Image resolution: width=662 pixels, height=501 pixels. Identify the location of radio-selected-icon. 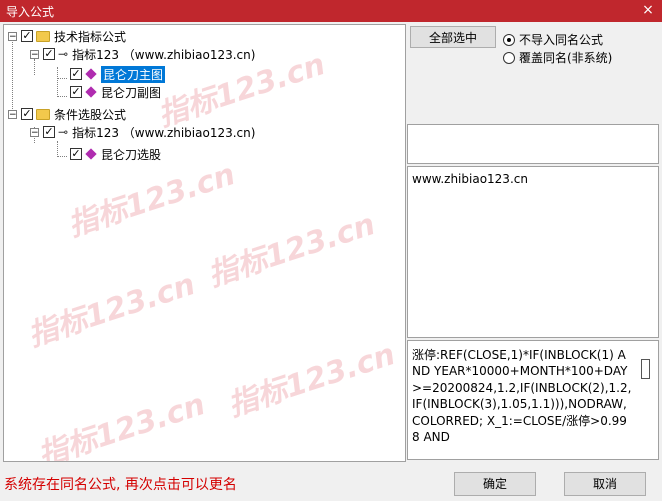
(509, 39).